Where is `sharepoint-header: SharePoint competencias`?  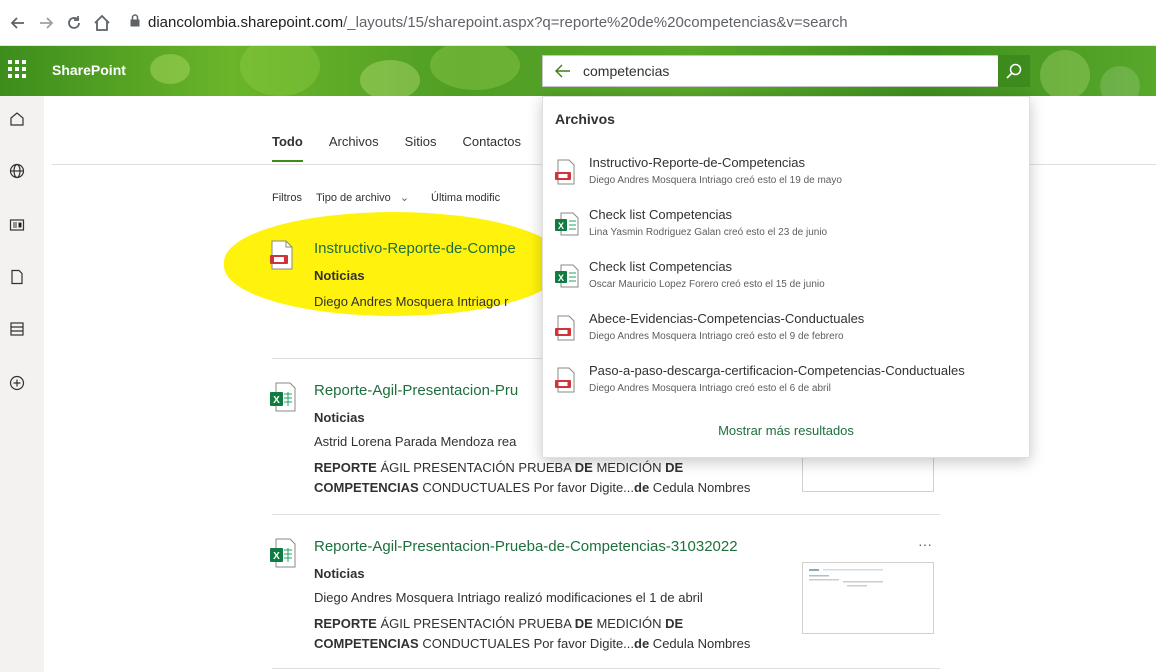 sharepoint-header: SharePoint competencias is located at coordinates (578, 71).